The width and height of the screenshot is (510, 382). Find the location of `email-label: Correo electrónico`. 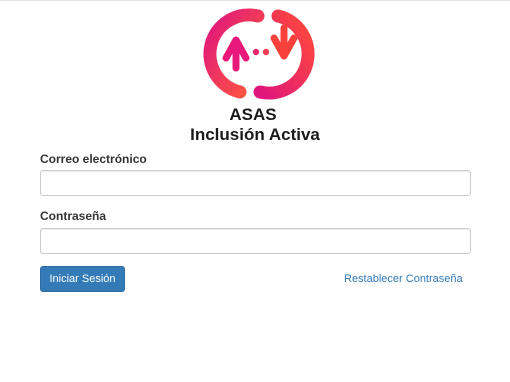

email-label: Correo electrónico is located at coordinates (93, 159).